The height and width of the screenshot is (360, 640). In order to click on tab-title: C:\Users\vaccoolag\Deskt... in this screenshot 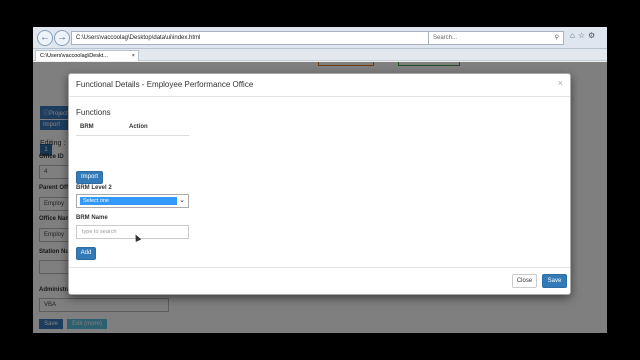, I will do `click(74, 56)`.